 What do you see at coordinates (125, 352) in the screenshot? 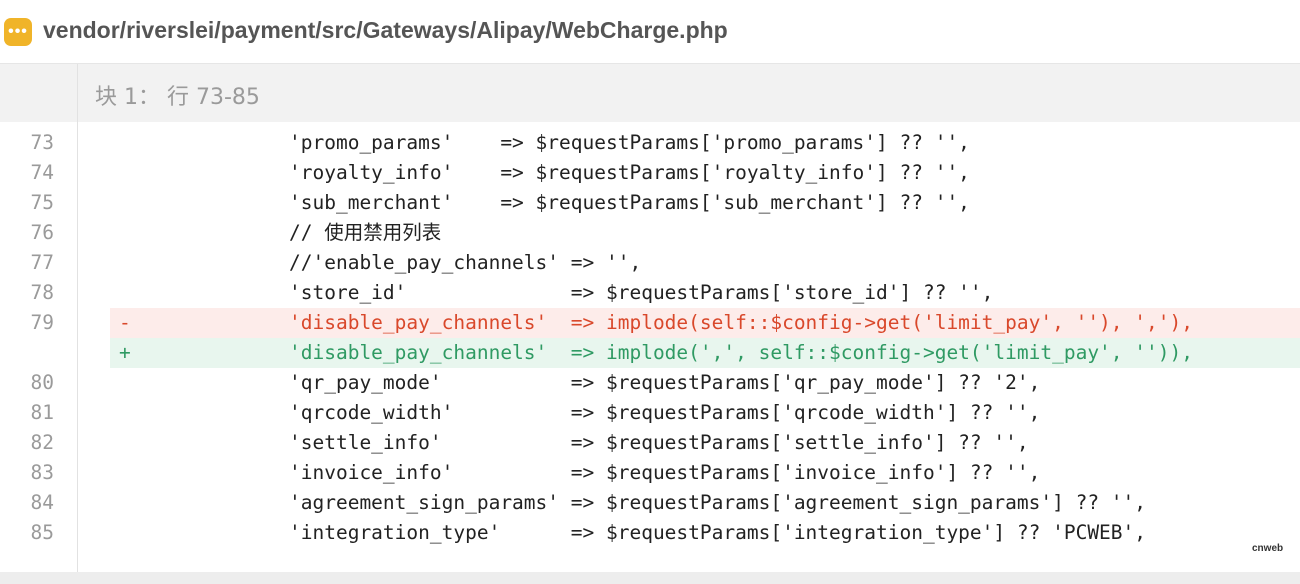
I see `plus-marker: +` at bounding box center [125, 352].